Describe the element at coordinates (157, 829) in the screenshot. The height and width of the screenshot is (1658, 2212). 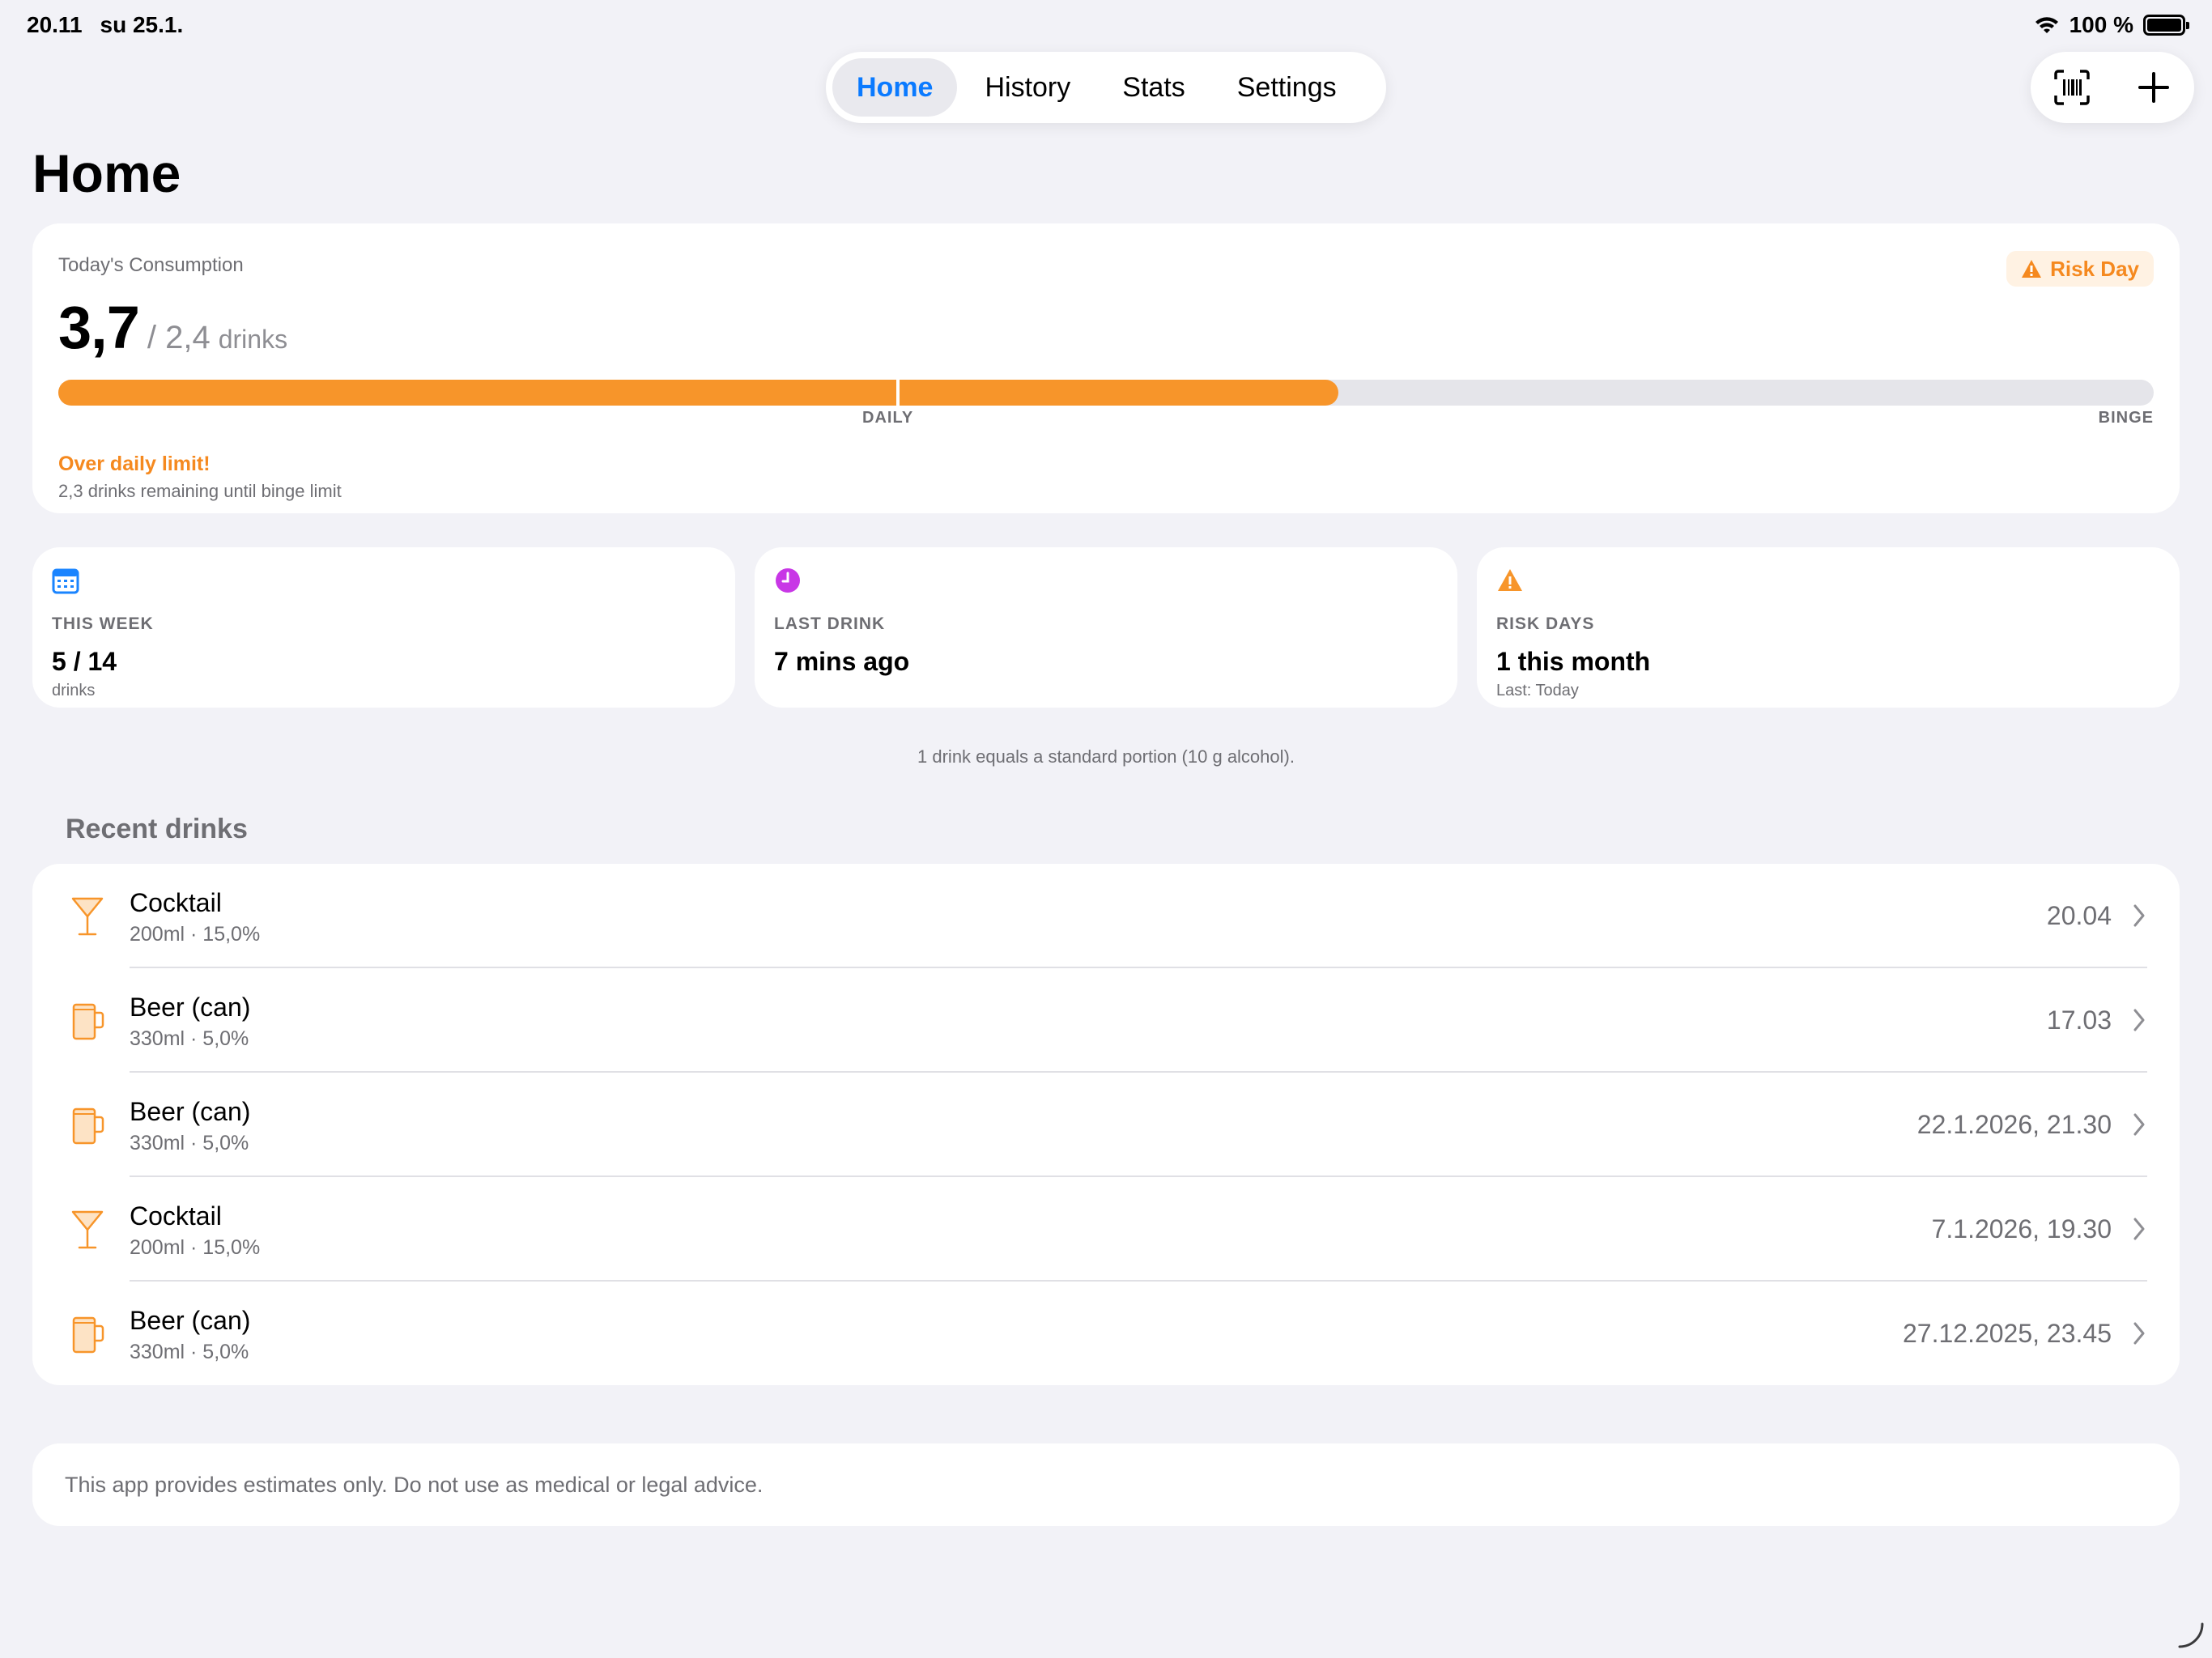
I see `recent-drinks-title: Recent drinks` at that location.